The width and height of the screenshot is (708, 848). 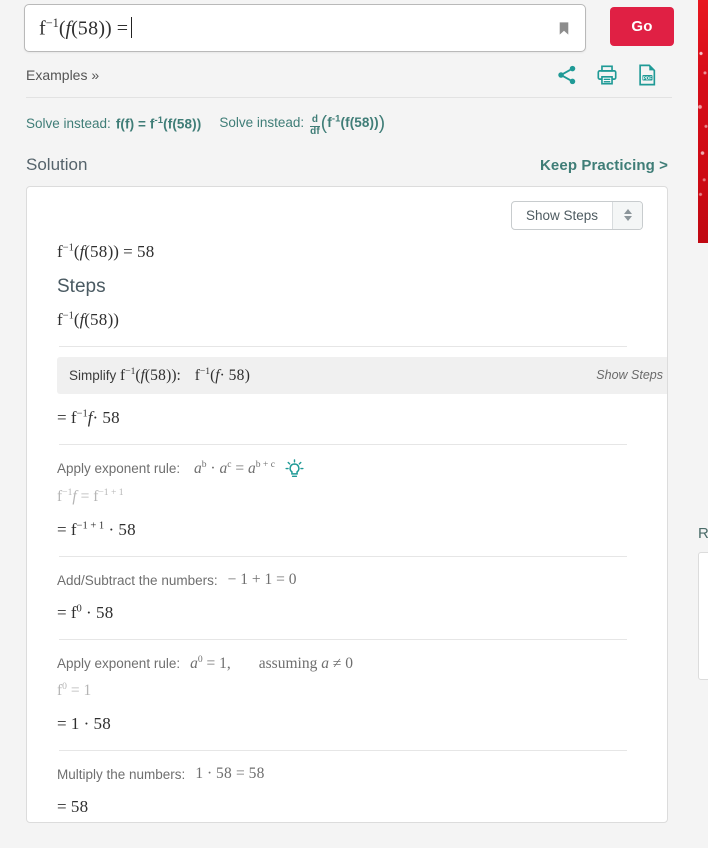 I want to click on math-input-expression: f−1(f(58)) =, so click(x=78, y=28).